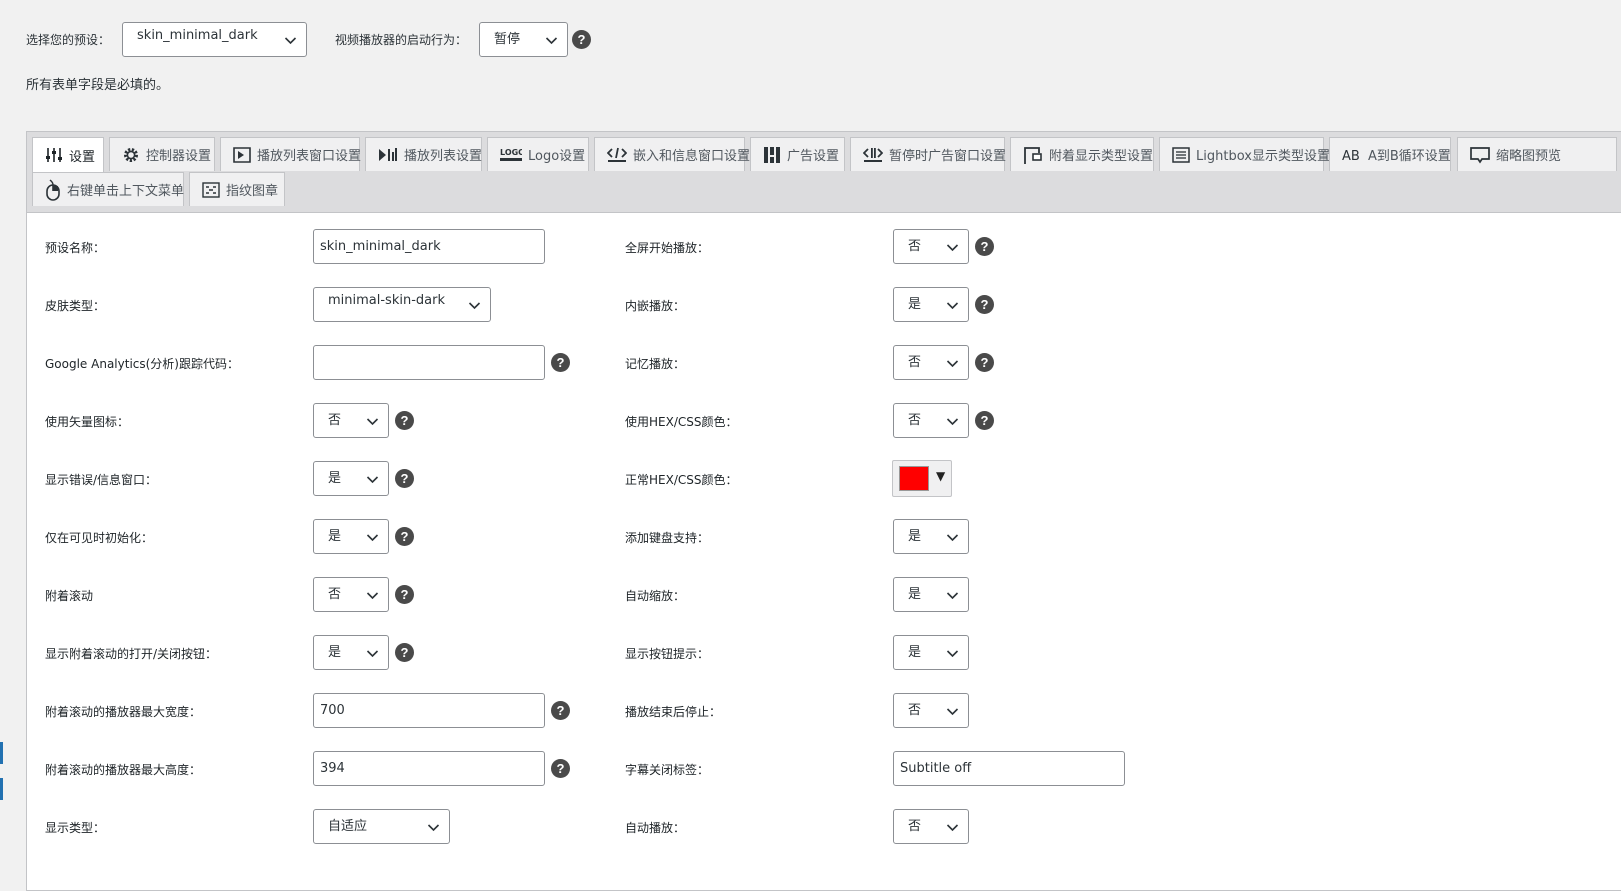  What do you see at coordinates (1480, 155) in the screenshot?
I see `thumbnail-icon` at bounding box center [1480, 155].